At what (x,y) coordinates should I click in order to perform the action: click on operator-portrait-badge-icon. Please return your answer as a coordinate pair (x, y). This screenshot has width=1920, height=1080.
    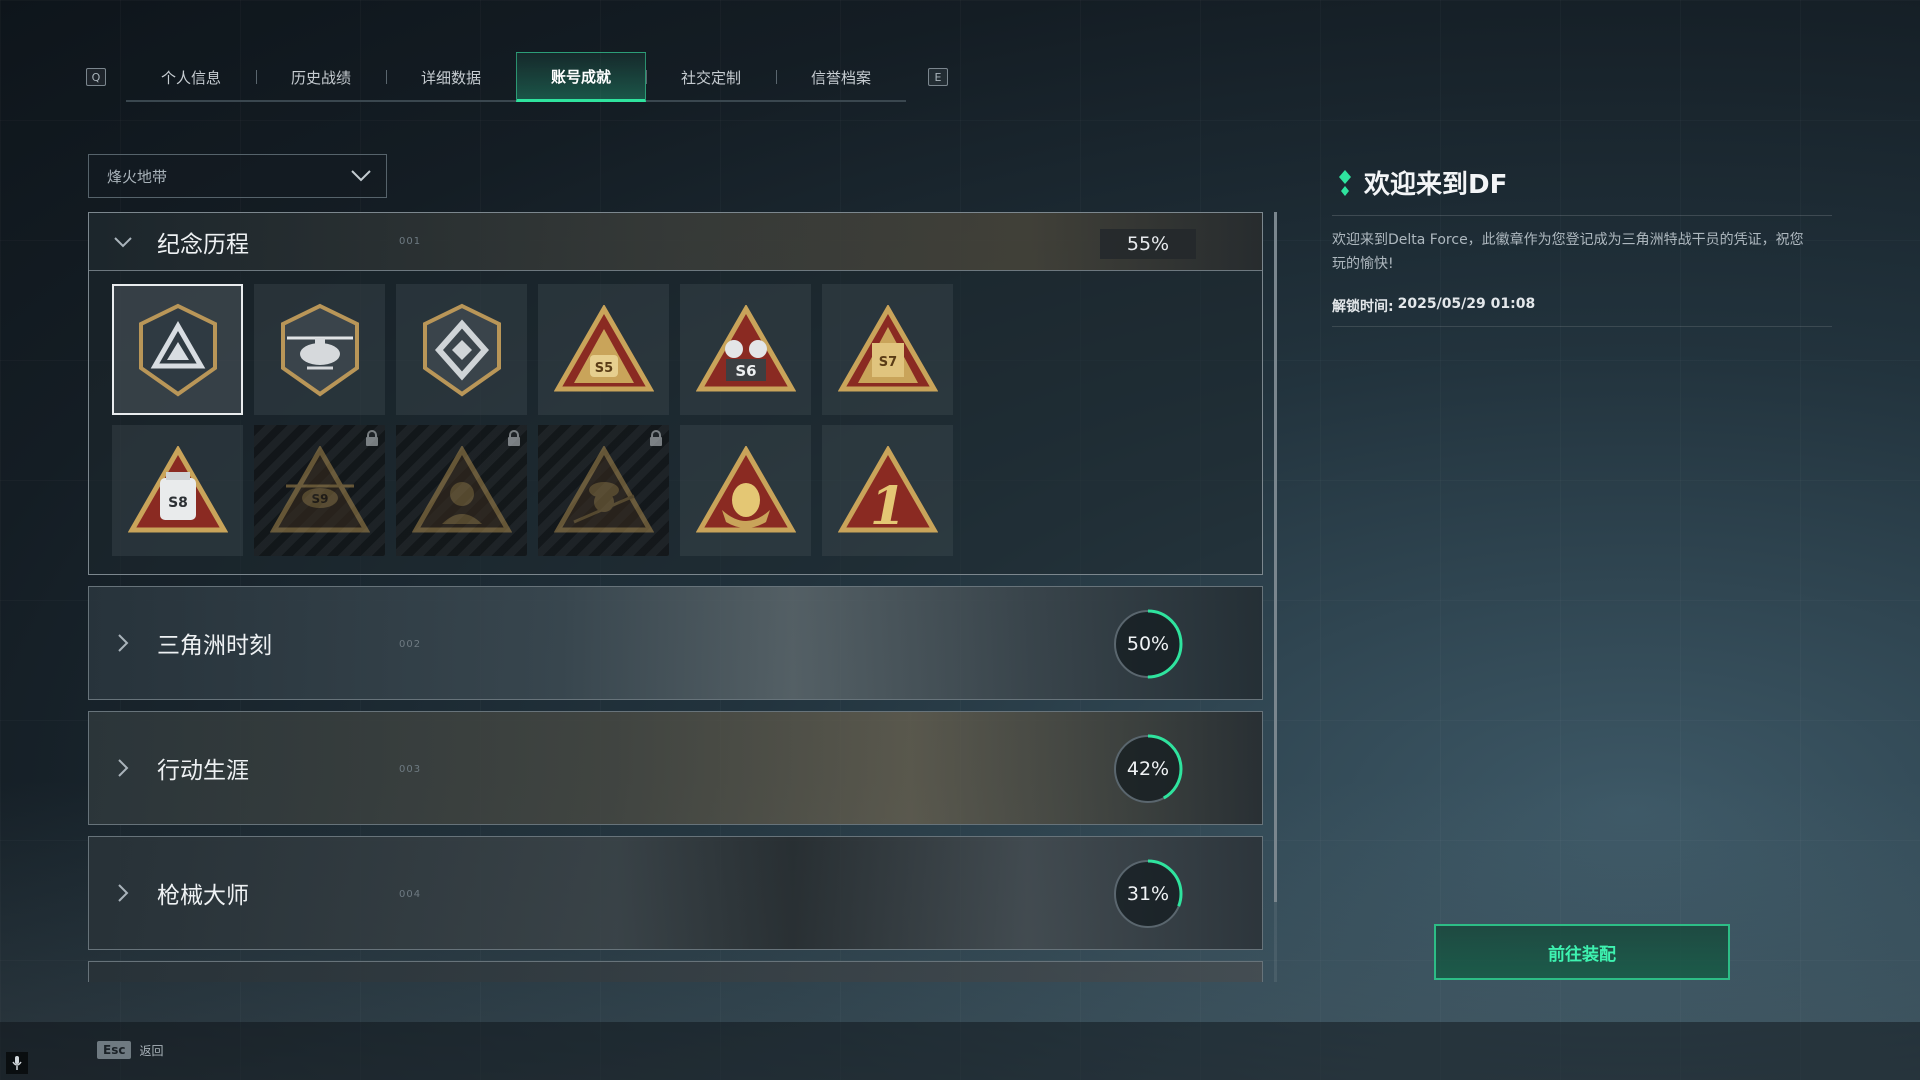
    Looking at the image, I should click on (461, 488).